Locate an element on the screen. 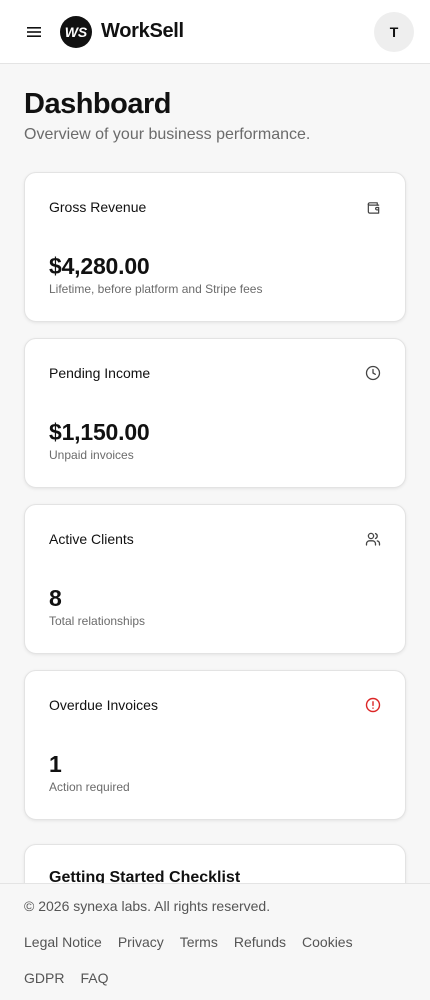 This screenshot has width=430, height=1000. svg-text: WS is located at coordinates (76, 32).